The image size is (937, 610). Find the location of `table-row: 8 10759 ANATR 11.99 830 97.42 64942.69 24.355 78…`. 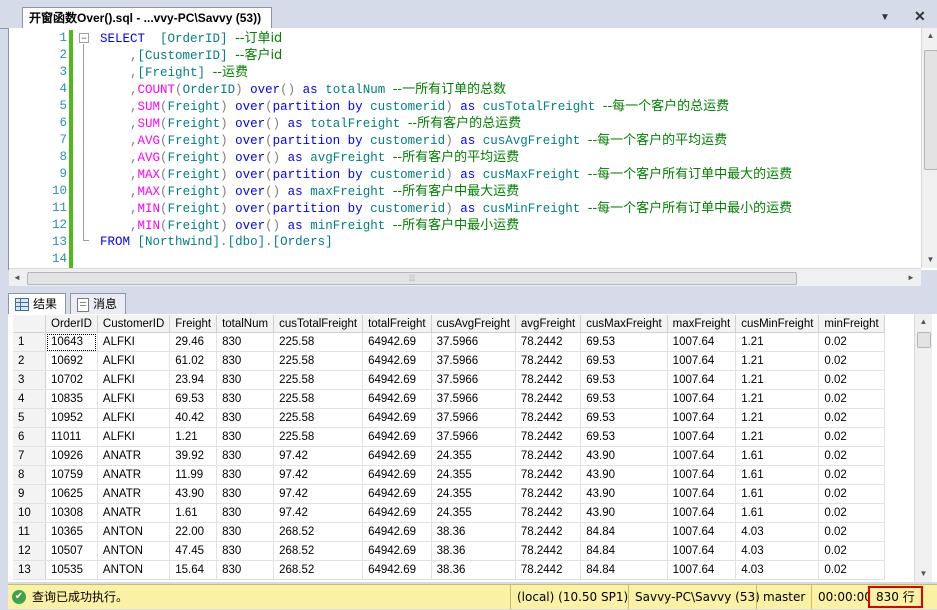

table-row: 8 10759 ANATR 11.99 830 97.42 64942.69 24.355 78… is located at coordinates (449, 475).